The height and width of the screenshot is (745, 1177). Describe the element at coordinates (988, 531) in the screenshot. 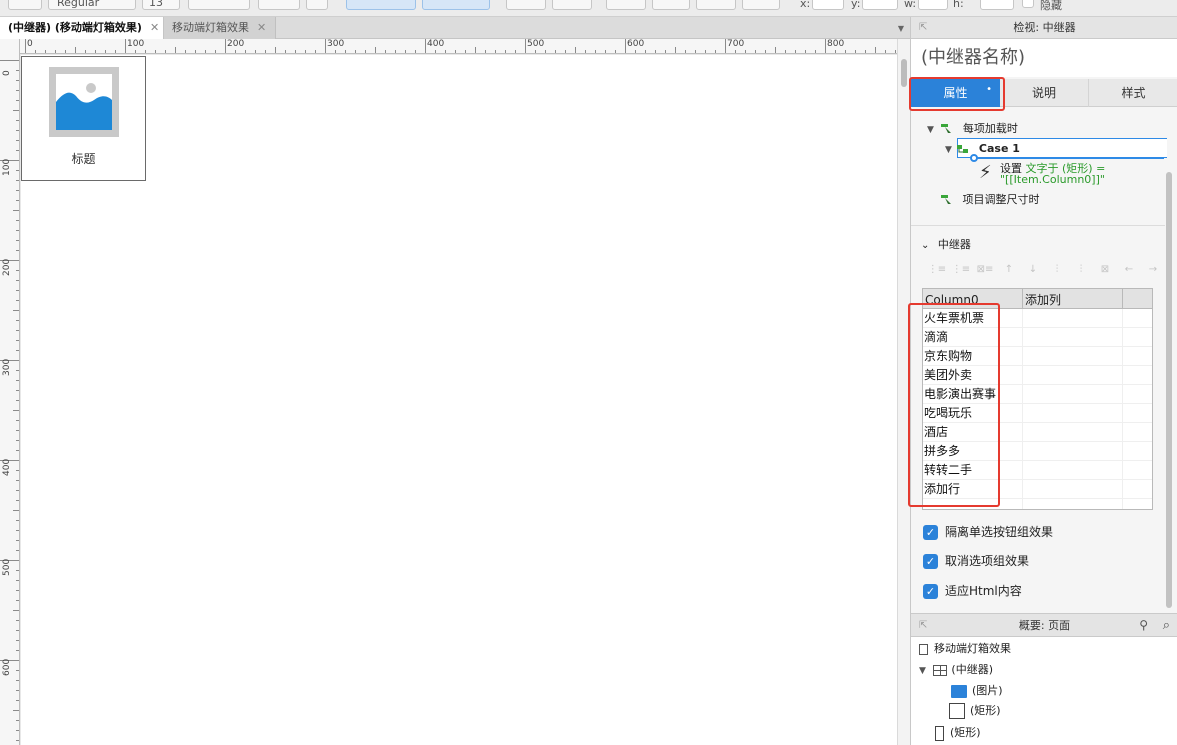

I see `option-isolate-radio: ✓ 隔离单选按钮组效果` at that location.